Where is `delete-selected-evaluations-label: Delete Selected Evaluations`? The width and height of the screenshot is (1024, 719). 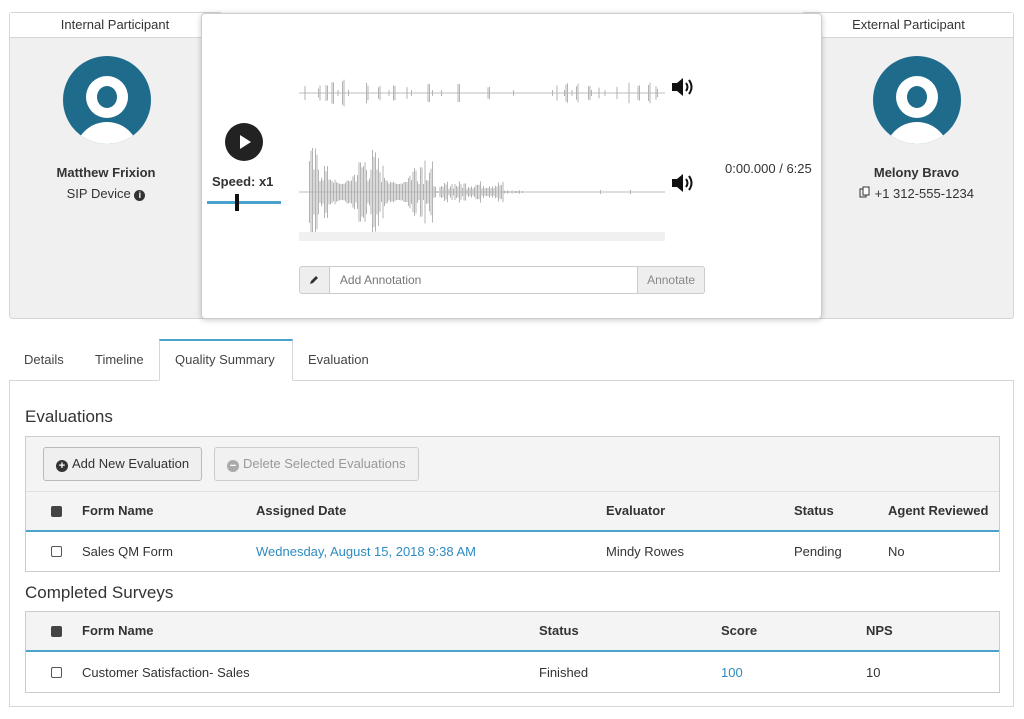 delete-selected-evaluations-label: Delete Selected Evaluations is located at coordinates (324, 463).